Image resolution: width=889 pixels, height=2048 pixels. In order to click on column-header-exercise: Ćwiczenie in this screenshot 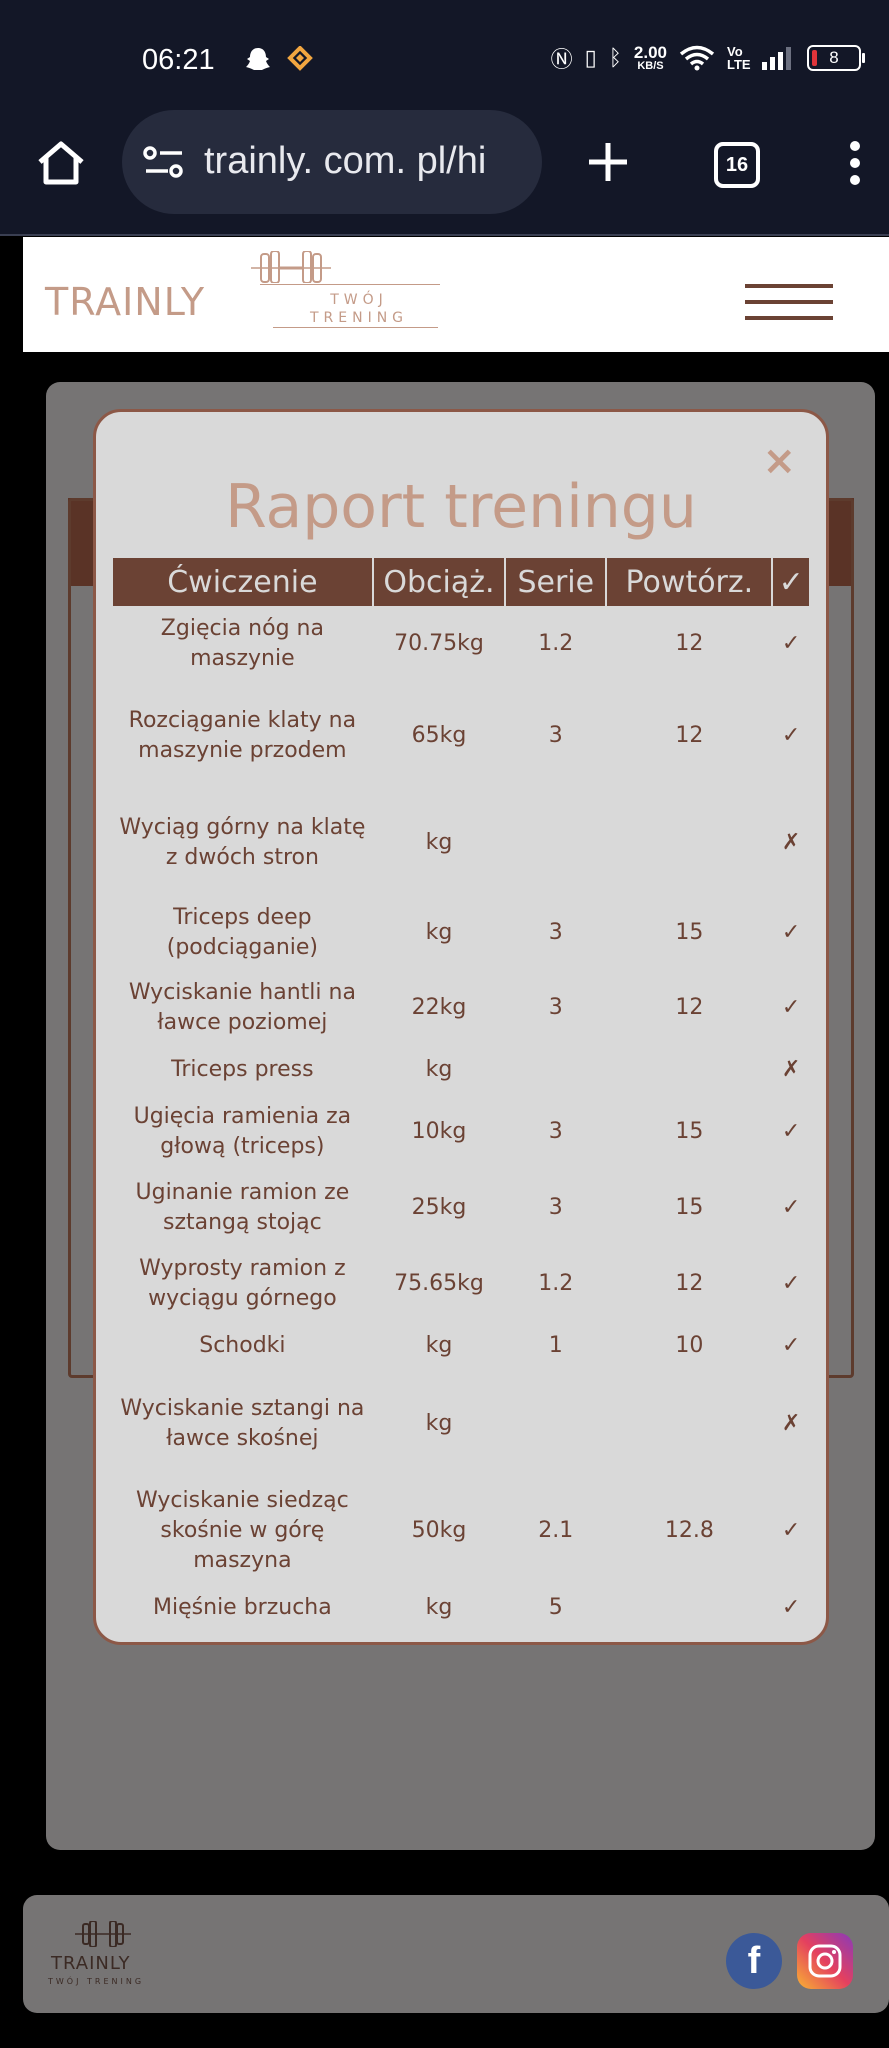, I will do `click(242, 582)`.